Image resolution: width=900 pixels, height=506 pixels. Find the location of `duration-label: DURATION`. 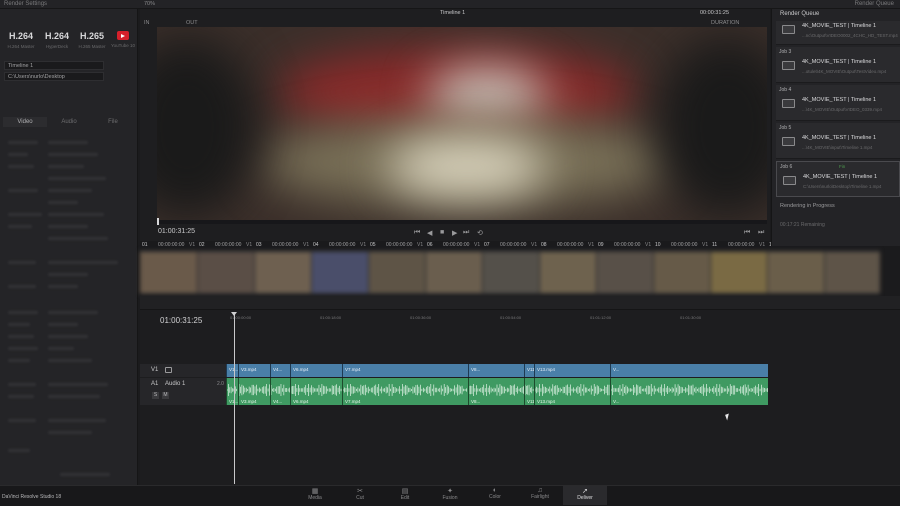

duration-label: DURATION is located at coordinates (725, 23).